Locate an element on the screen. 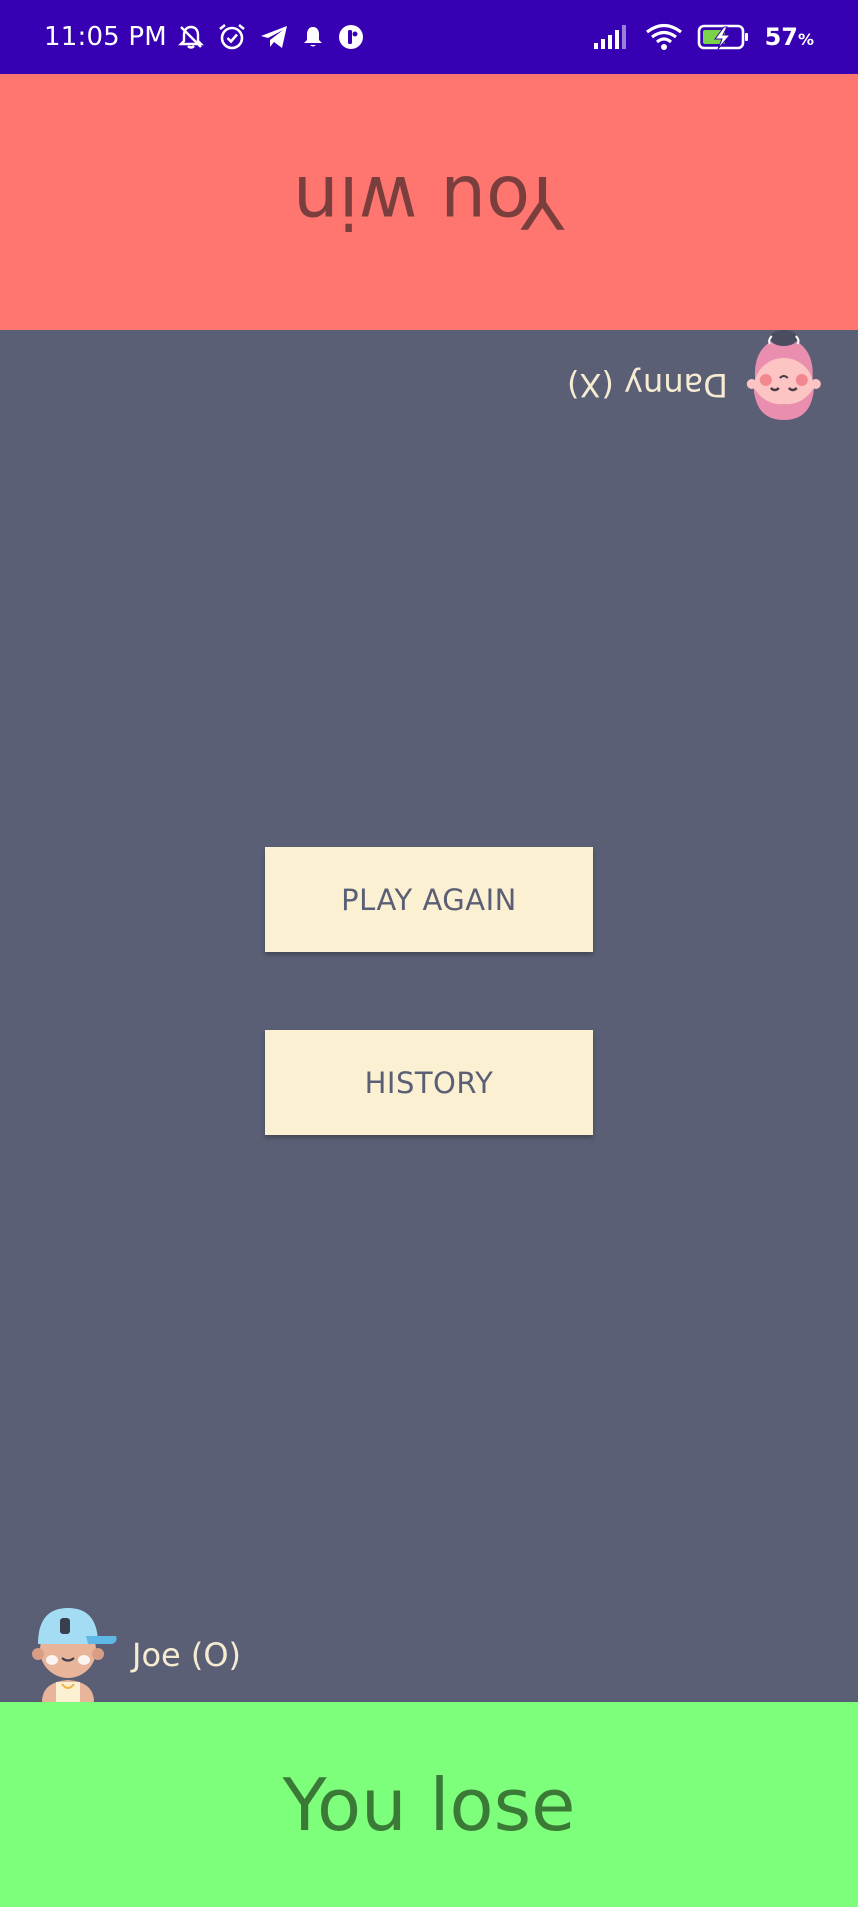 The image size is (858, 1907). status-bar: 11:05 PM 57% is located at coordinates (429, 37).